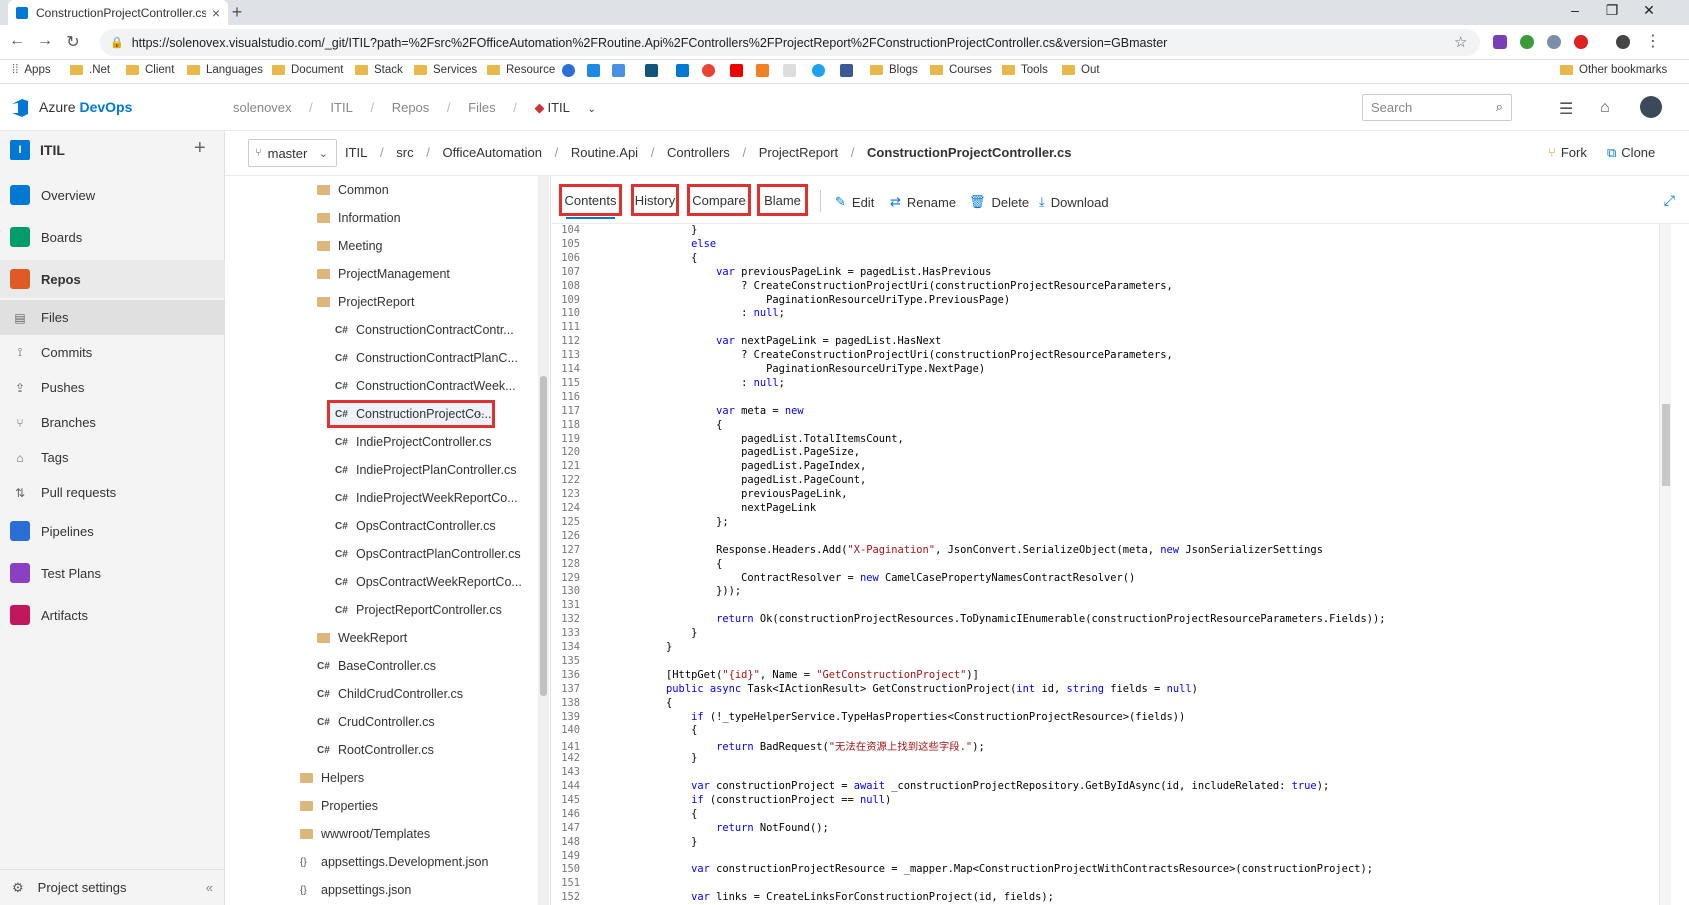  I want to click on more-options-icon: ···, so click(479, 414).